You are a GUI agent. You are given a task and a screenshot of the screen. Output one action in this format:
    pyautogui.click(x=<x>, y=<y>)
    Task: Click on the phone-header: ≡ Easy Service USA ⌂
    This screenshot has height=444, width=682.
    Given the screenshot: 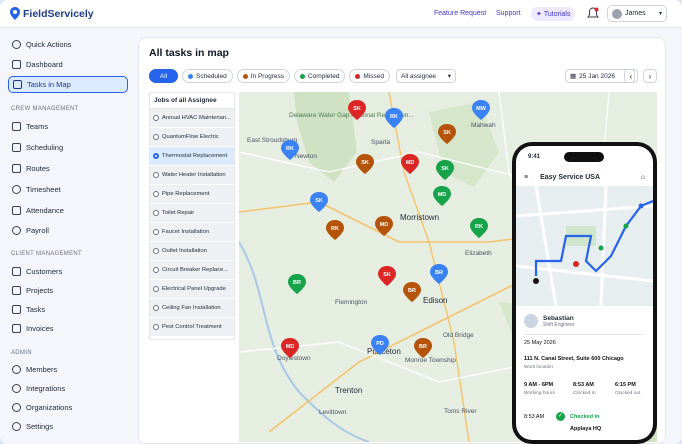 What is the action you would take?
    pyautogui.click(x=584, y=177)
    